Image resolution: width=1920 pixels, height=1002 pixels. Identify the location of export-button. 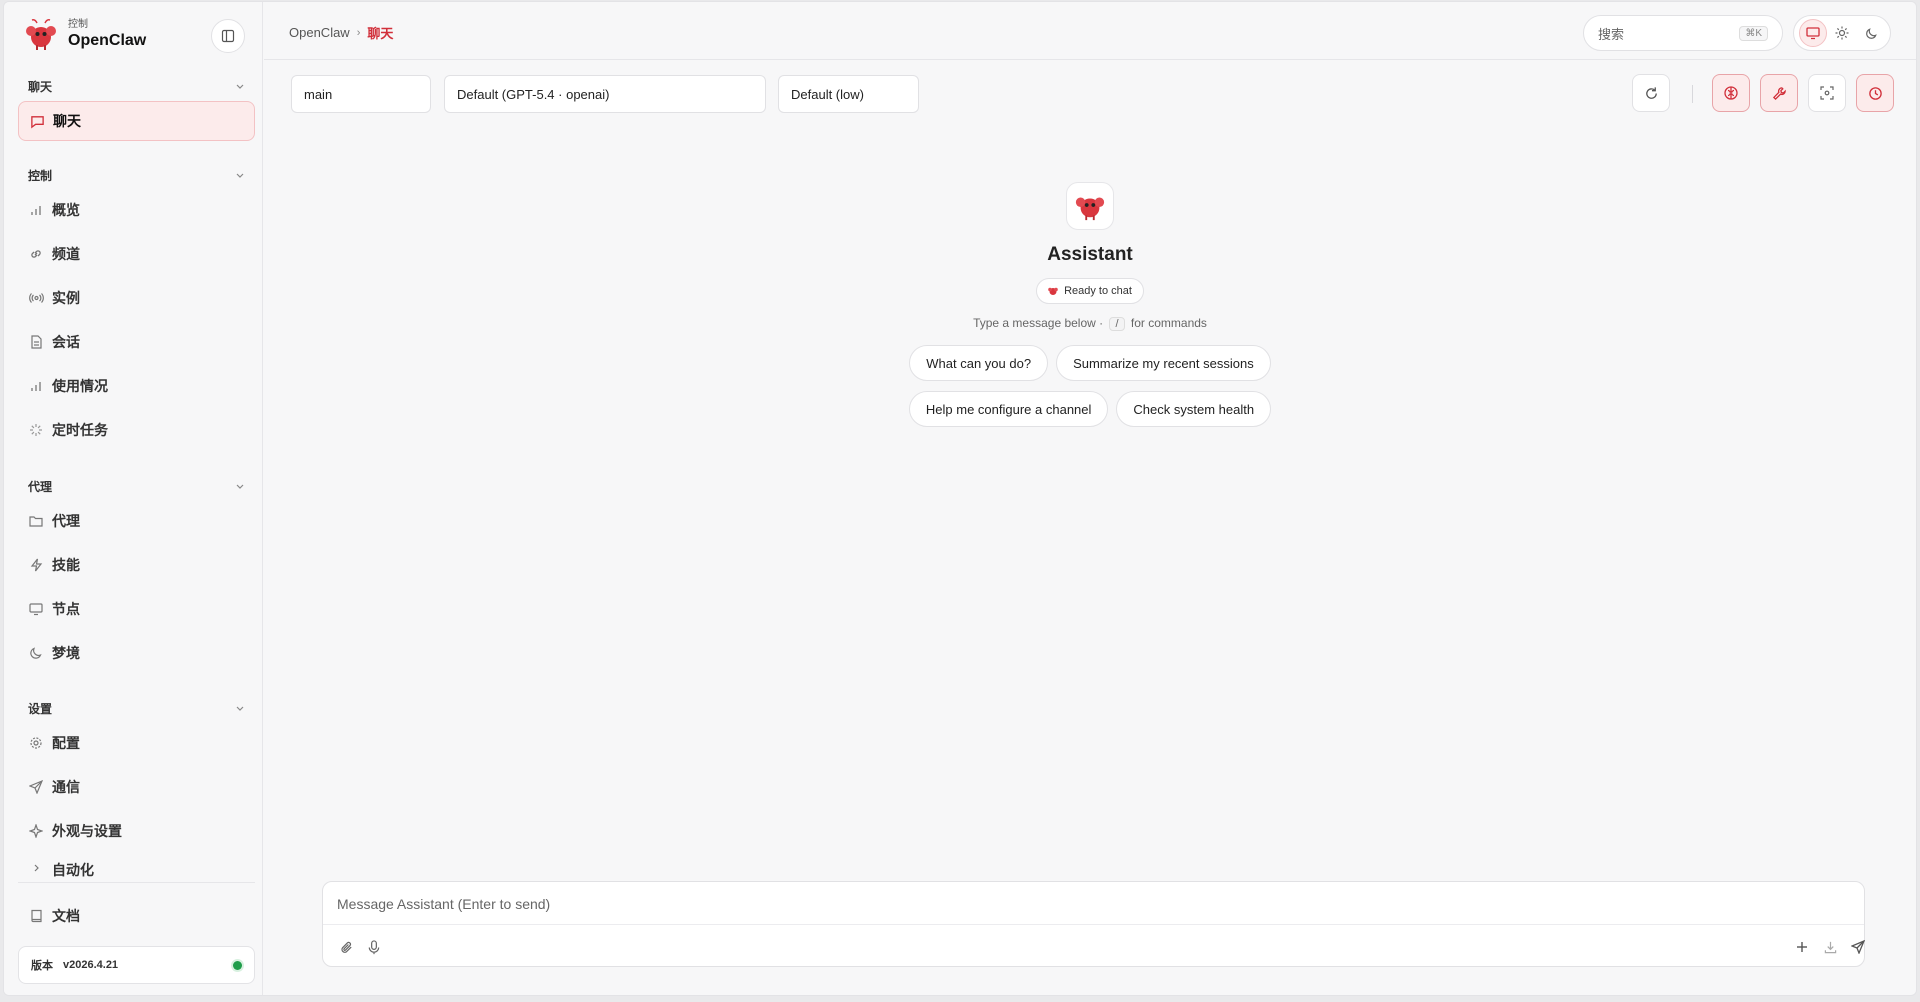
(1830, 947).